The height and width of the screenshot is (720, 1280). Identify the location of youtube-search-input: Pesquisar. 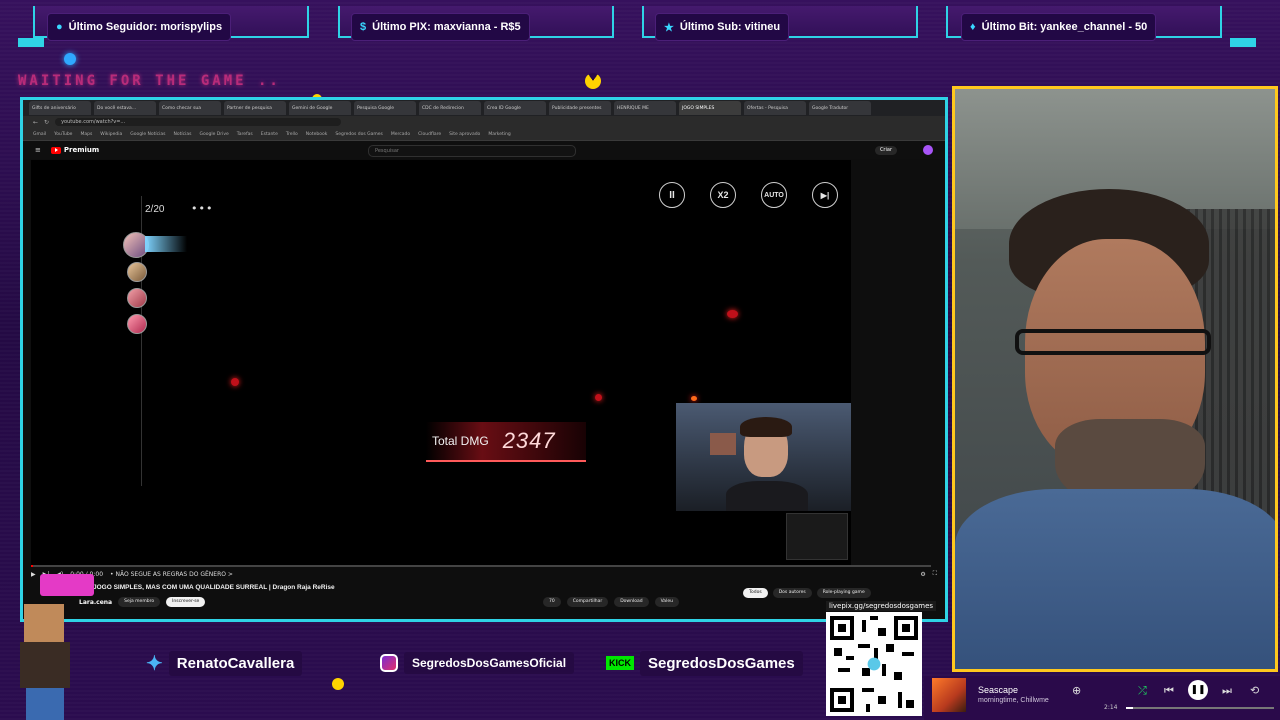
(472, 151).